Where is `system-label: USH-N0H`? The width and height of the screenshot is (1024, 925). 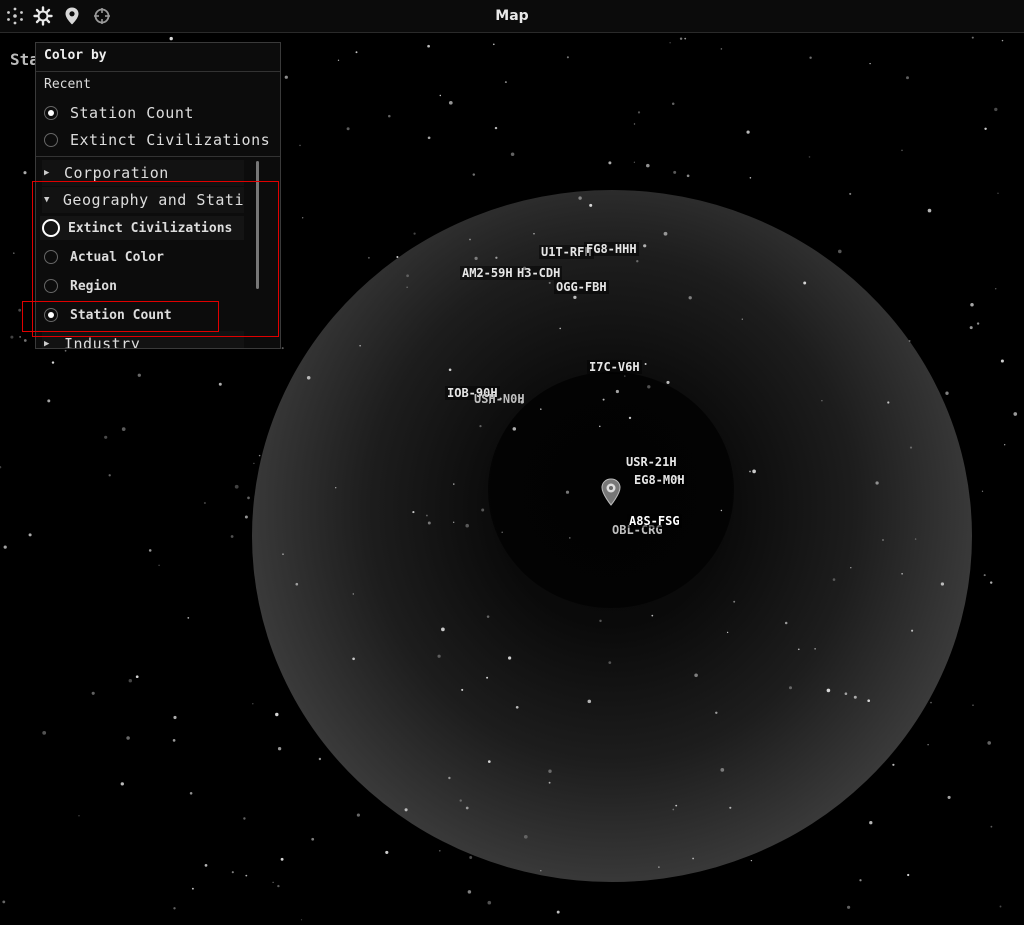 system-label: USH-N0H is located at coordinates (499, 399).